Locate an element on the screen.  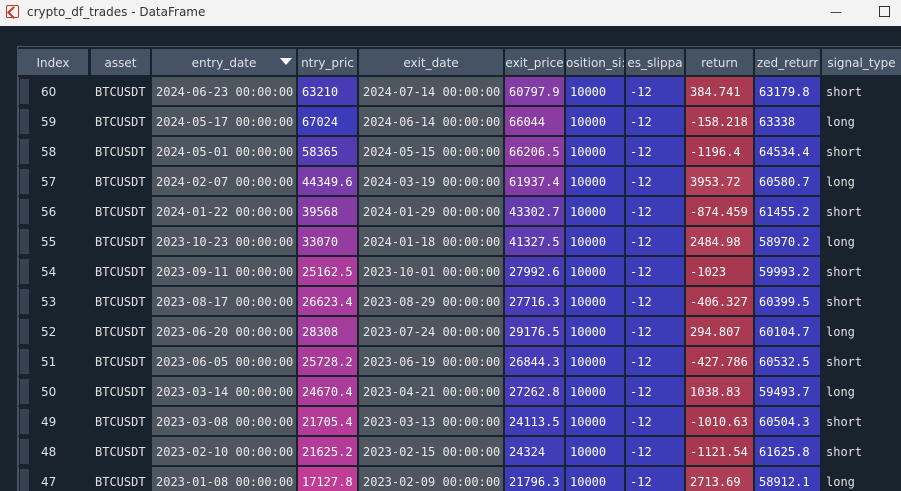
cell-entry-price: 63210 is located at coordinates (328, 91).